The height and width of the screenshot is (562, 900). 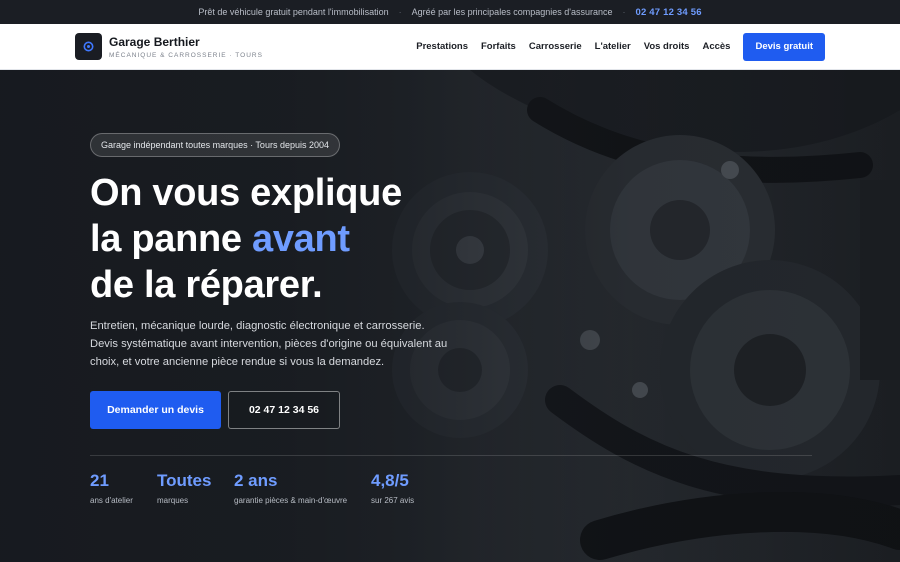 I want to click on topbar-phone-link: 02 47 12 34 56, so click(x=668, y=12).